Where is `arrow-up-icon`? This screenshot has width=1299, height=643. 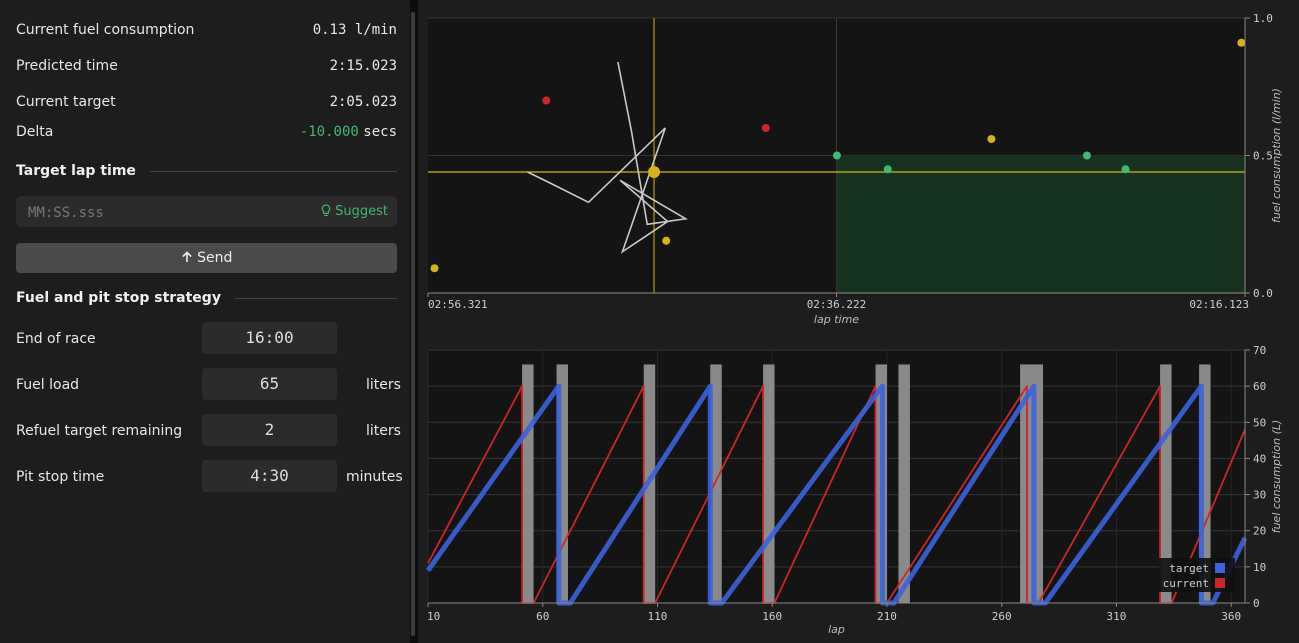 arrow-up-icon is located at coordinates (186, 256).